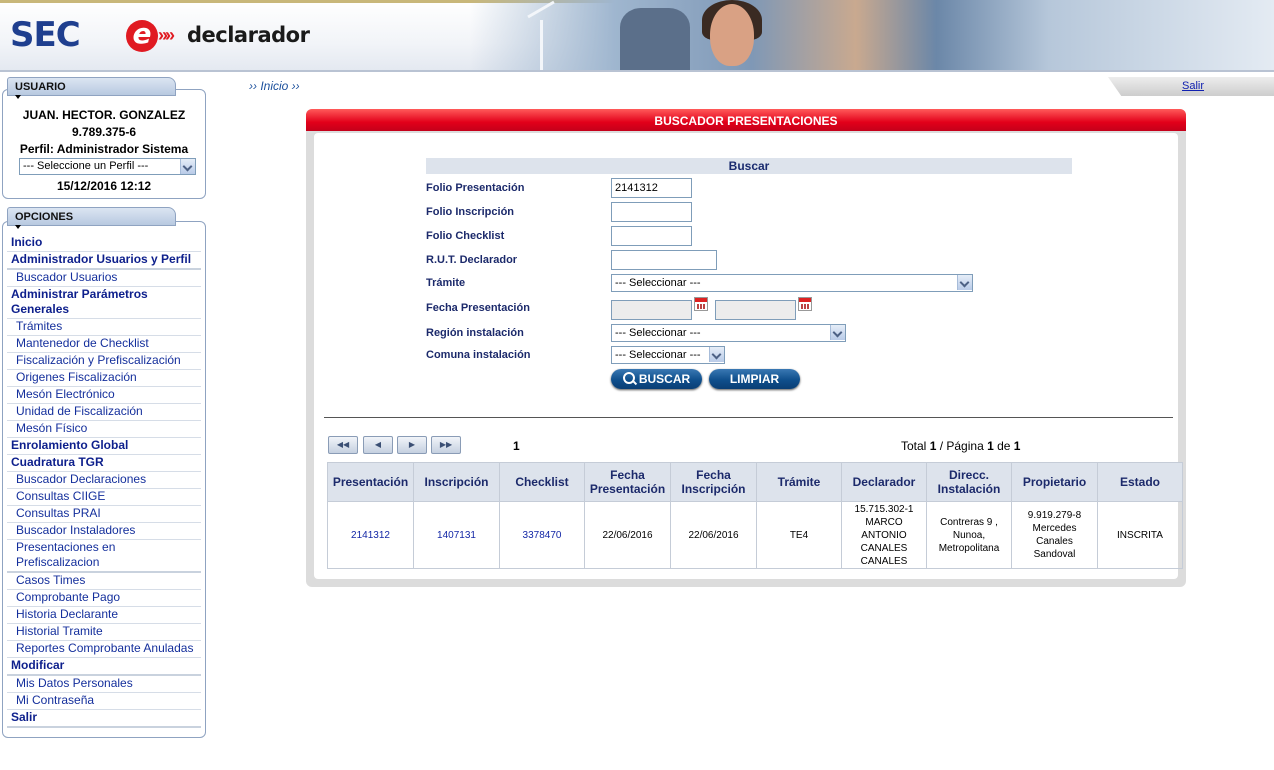  I want to click on table-cell: 3378470, so click(542, 535).